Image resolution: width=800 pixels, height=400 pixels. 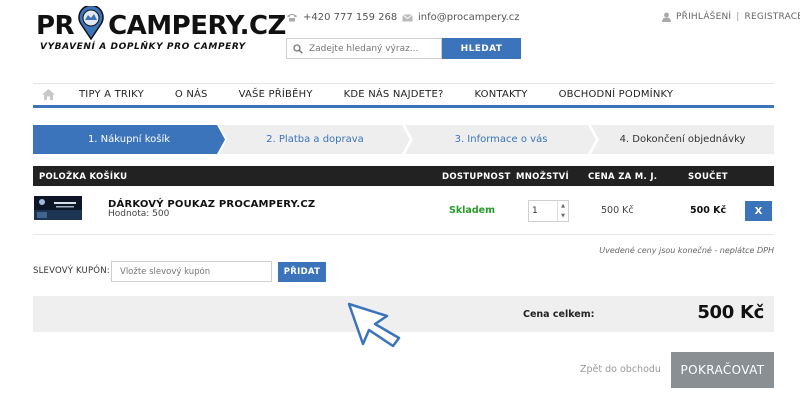 What do you see at coordinates (543, 211) in the screenshot?
I see `quantity-input` at bounding box center [543, 211].